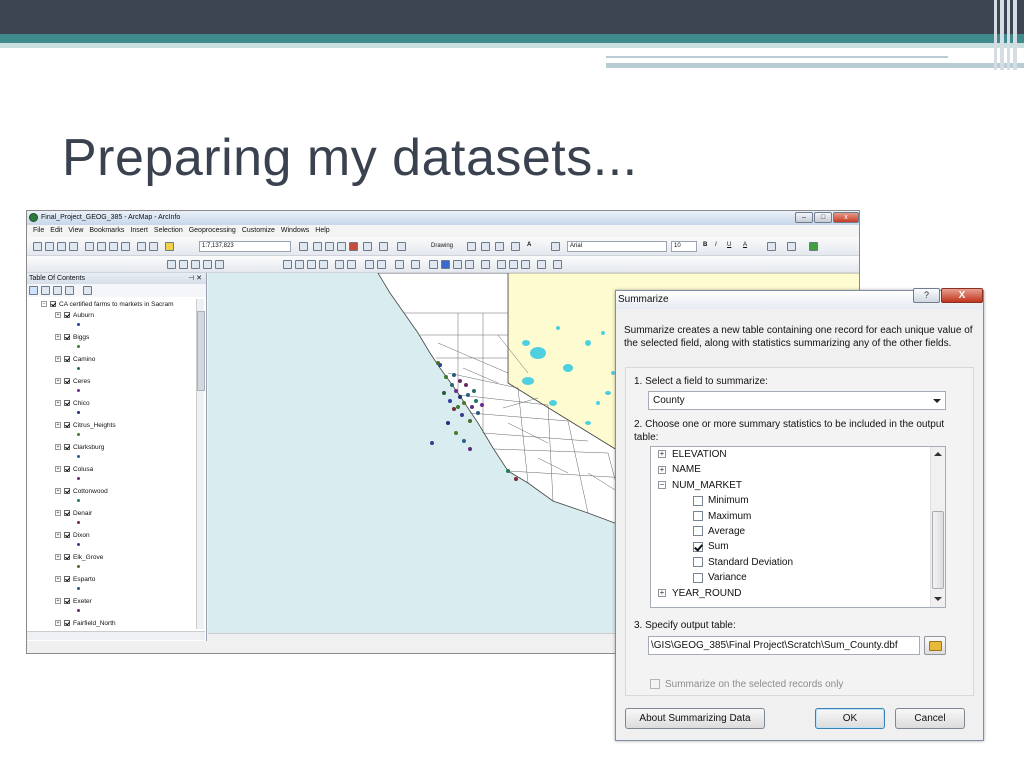 The width and height of the screenshot is (1024, 768). I want to click on toc-layer: + Auburn, so click(74, 315).